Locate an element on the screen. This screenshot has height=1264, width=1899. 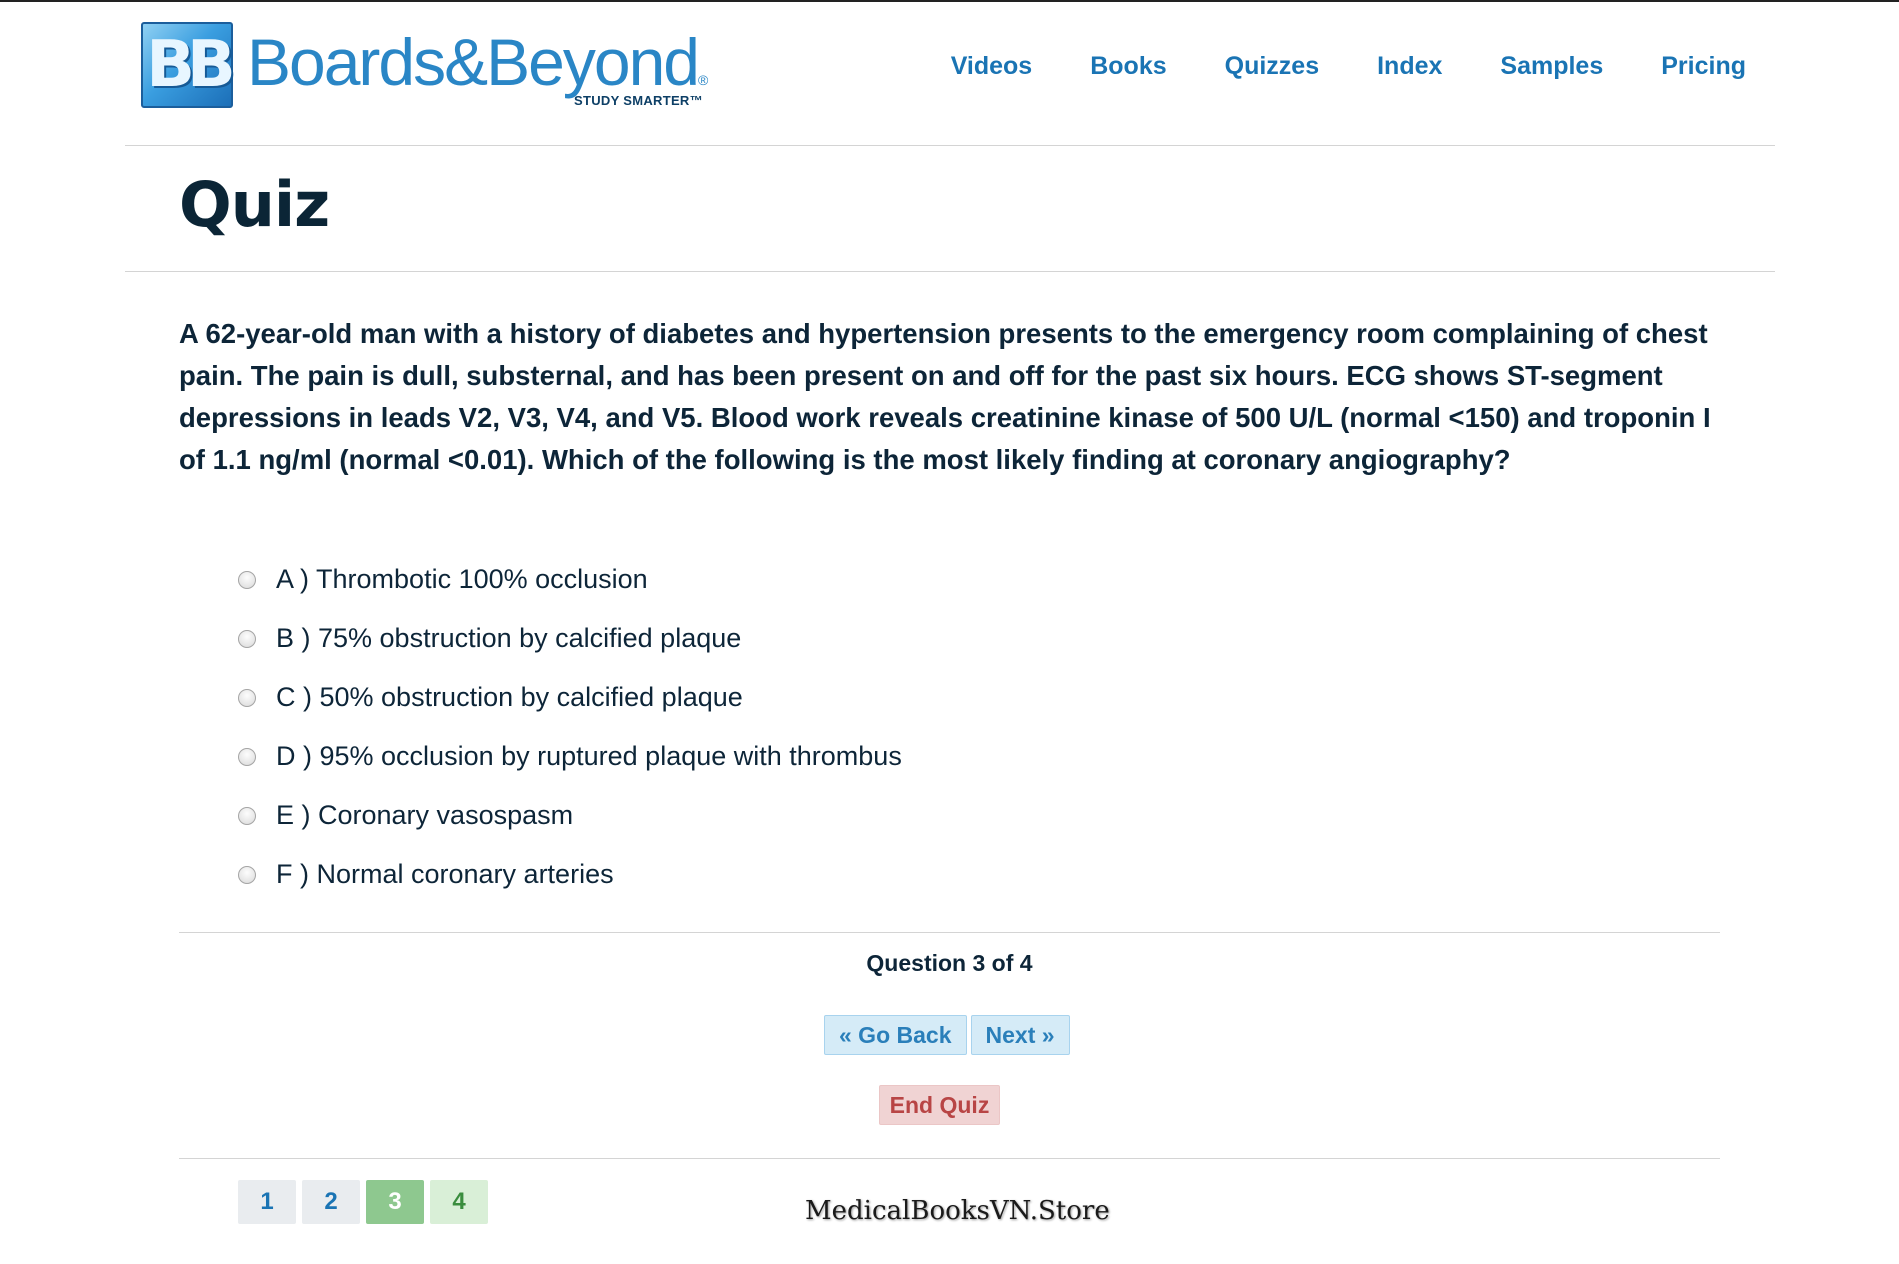
nav-books: Books is located at coordinates (1128, 66).